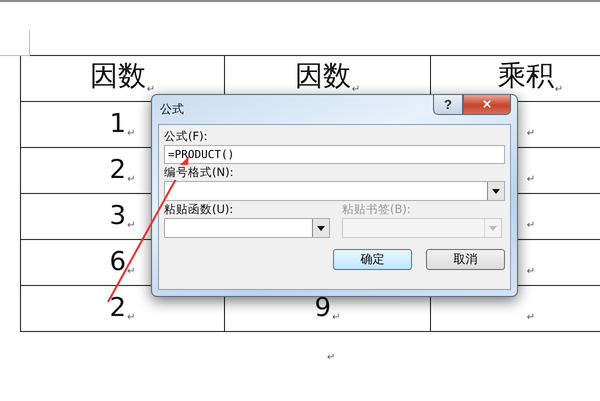  I want to click on field-label: 粘贴书签(B):, so click(376, 209).